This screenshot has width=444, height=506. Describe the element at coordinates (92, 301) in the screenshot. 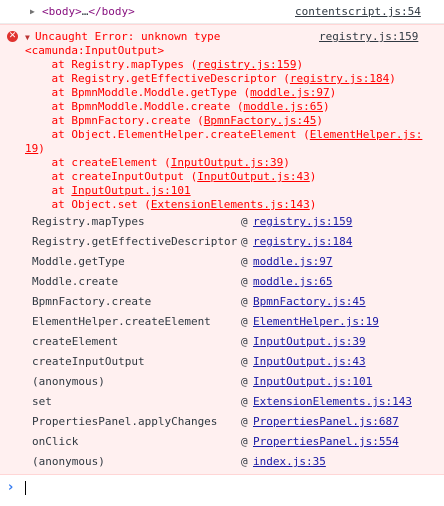

I see `stack-function-name: BpmnFactory.create` at that location.